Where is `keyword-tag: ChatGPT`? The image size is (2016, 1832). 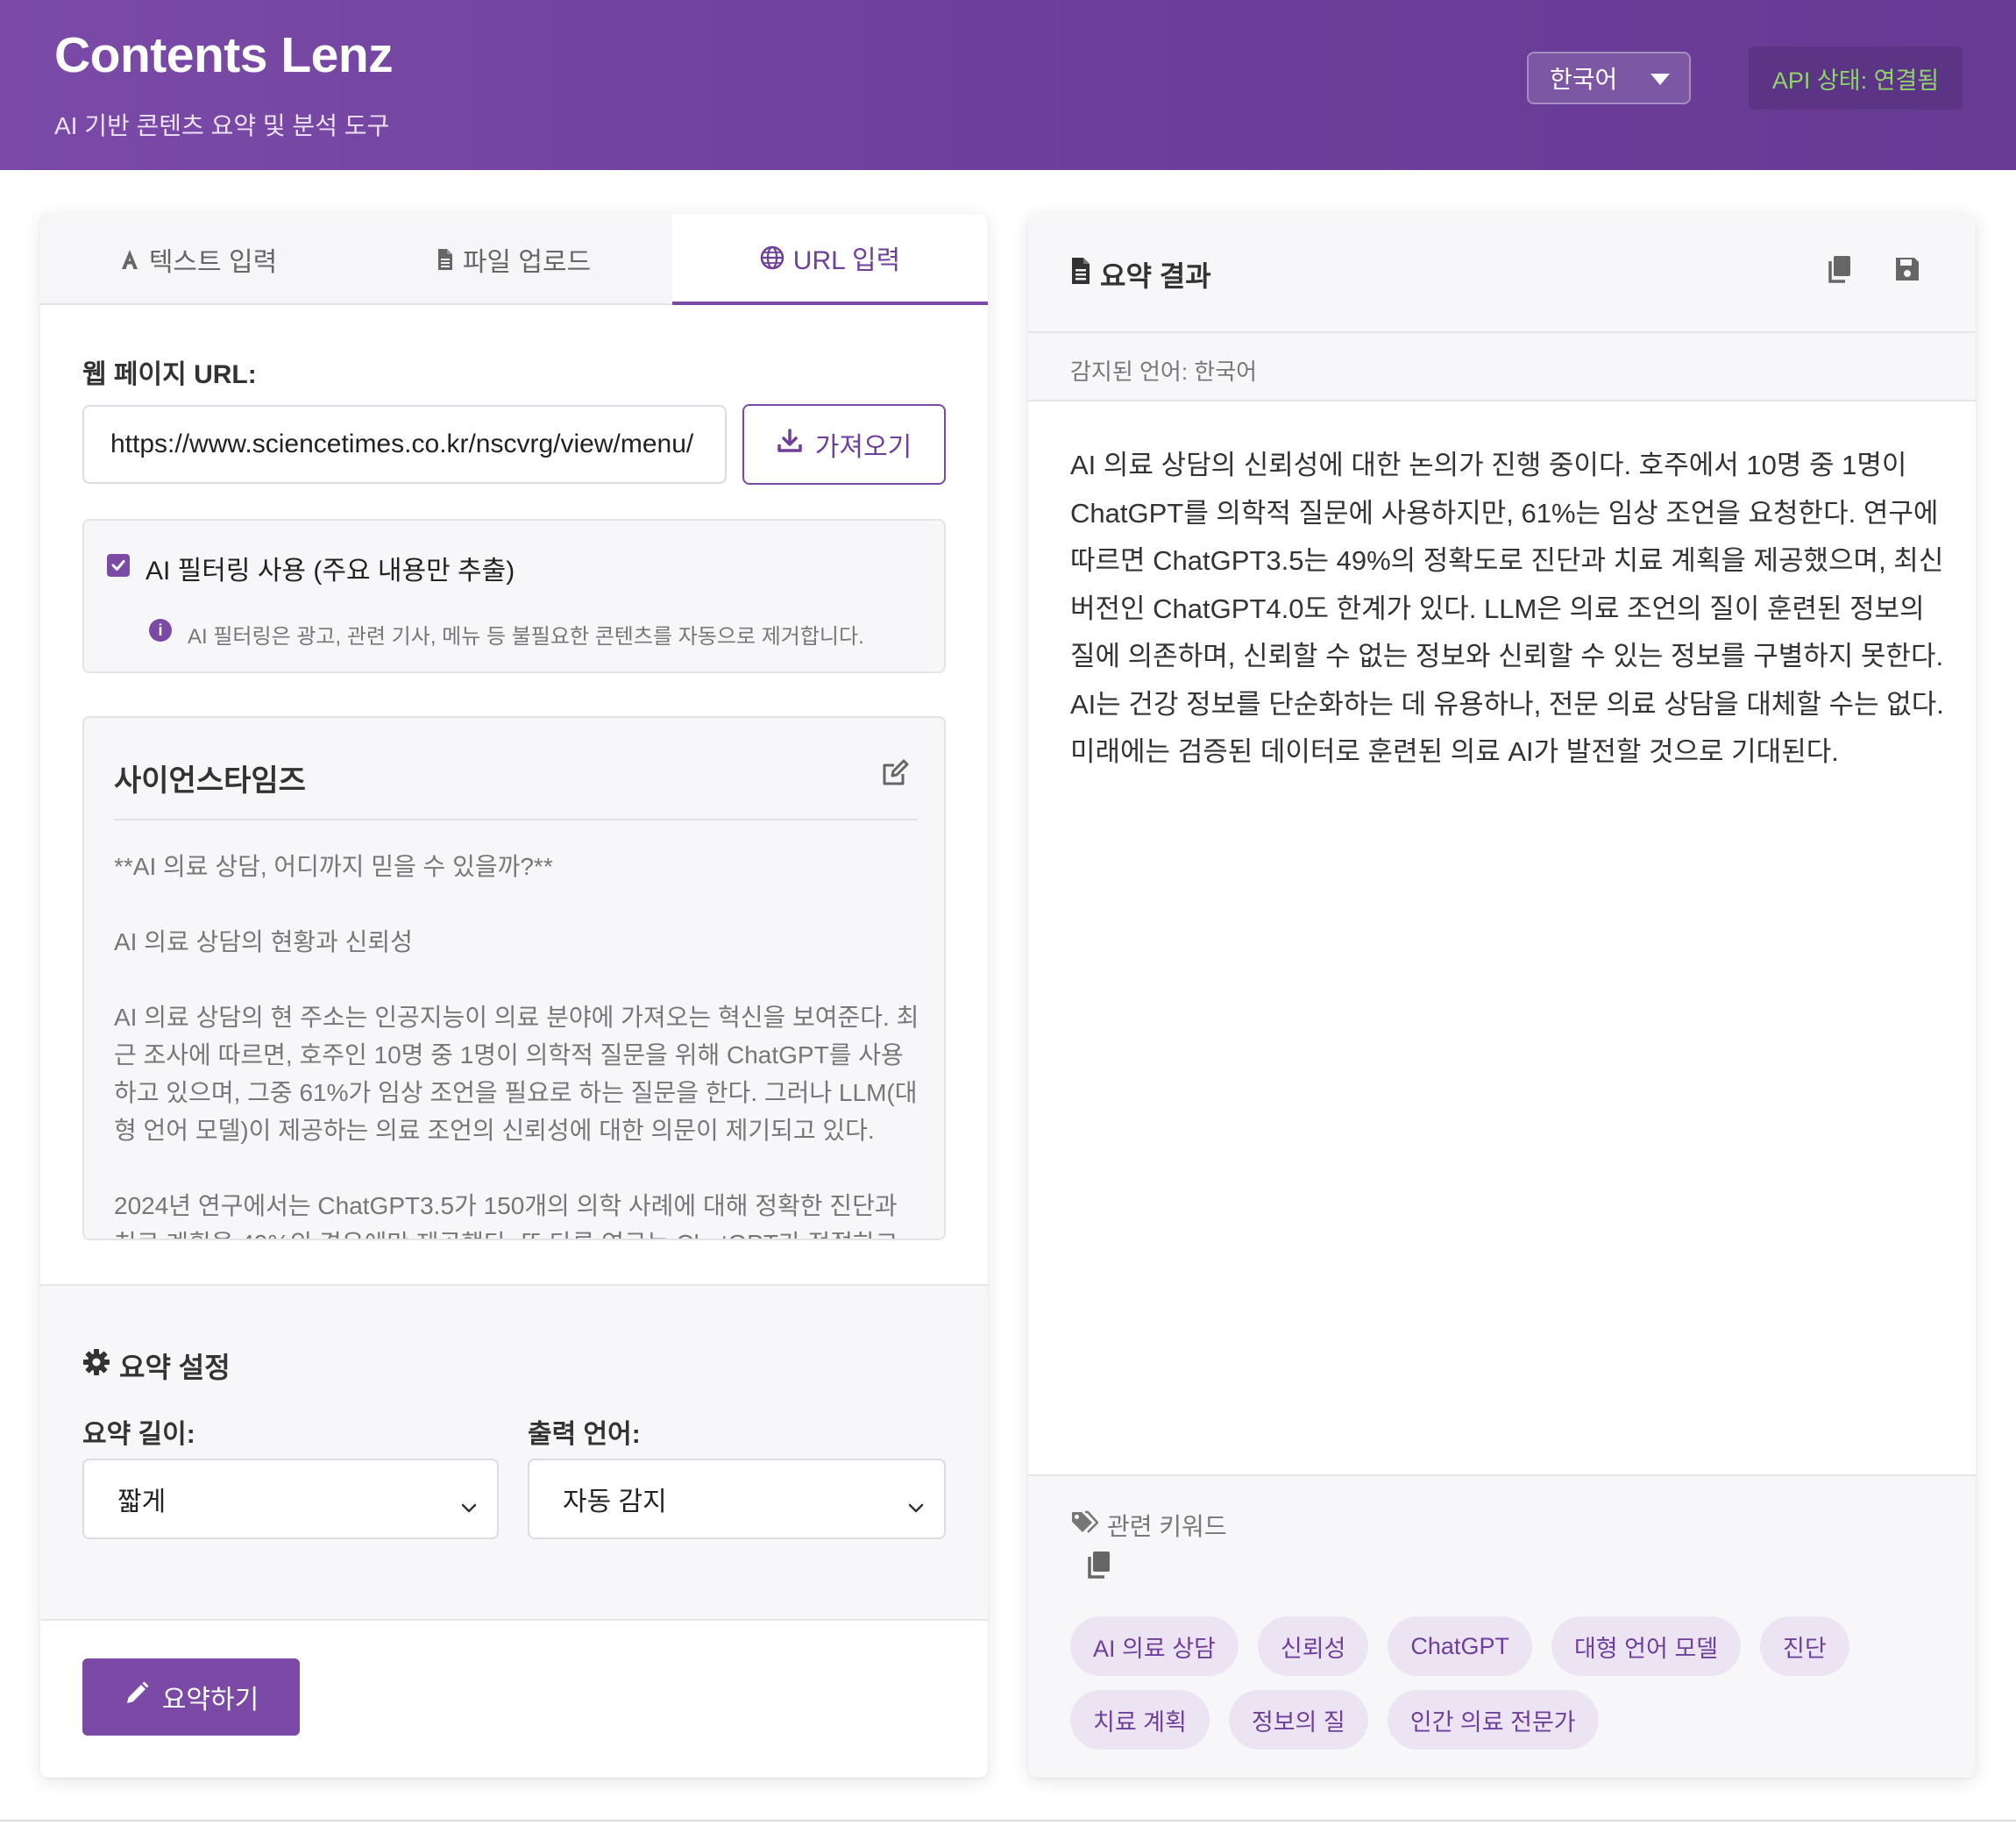 keyword-tag: ChatGPT is located at coordinates (1460, 1646).